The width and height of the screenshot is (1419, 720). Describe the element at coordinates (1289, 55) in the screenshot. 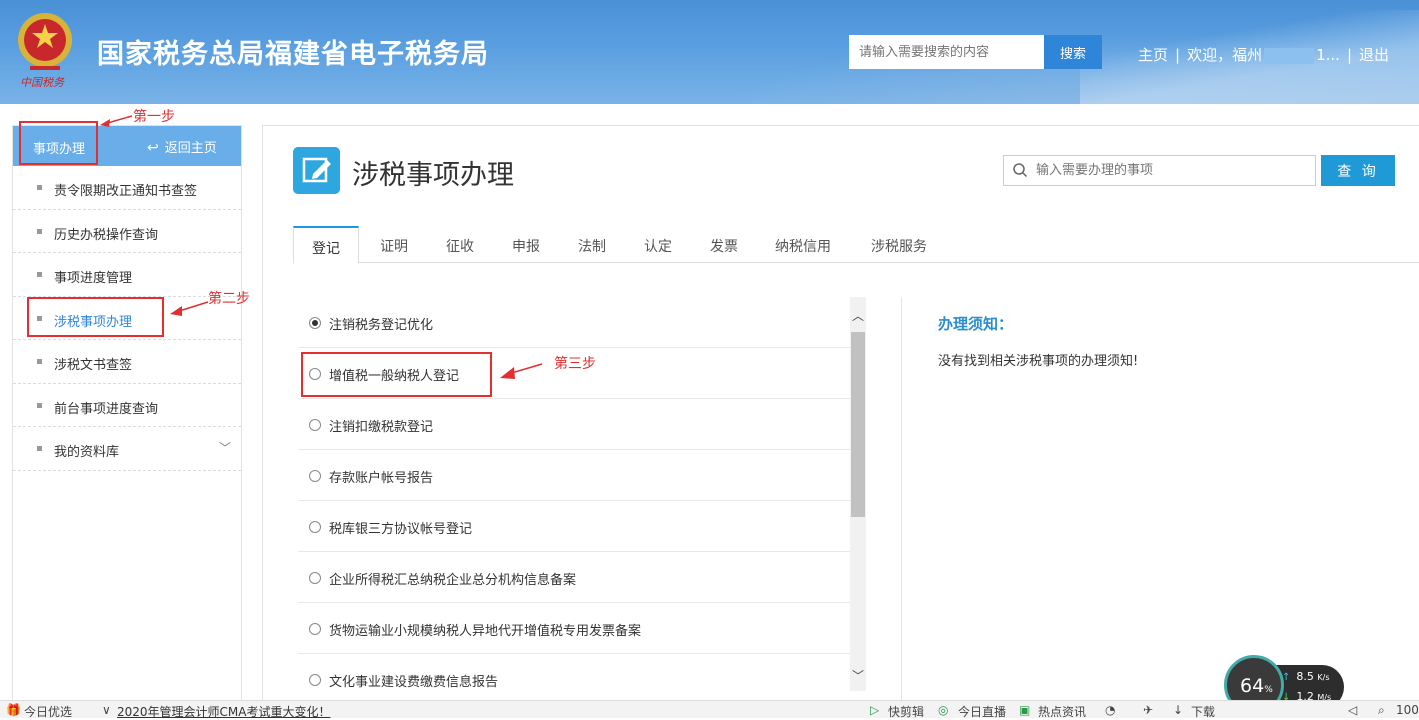

I see `redacted-name-mask` at that location.